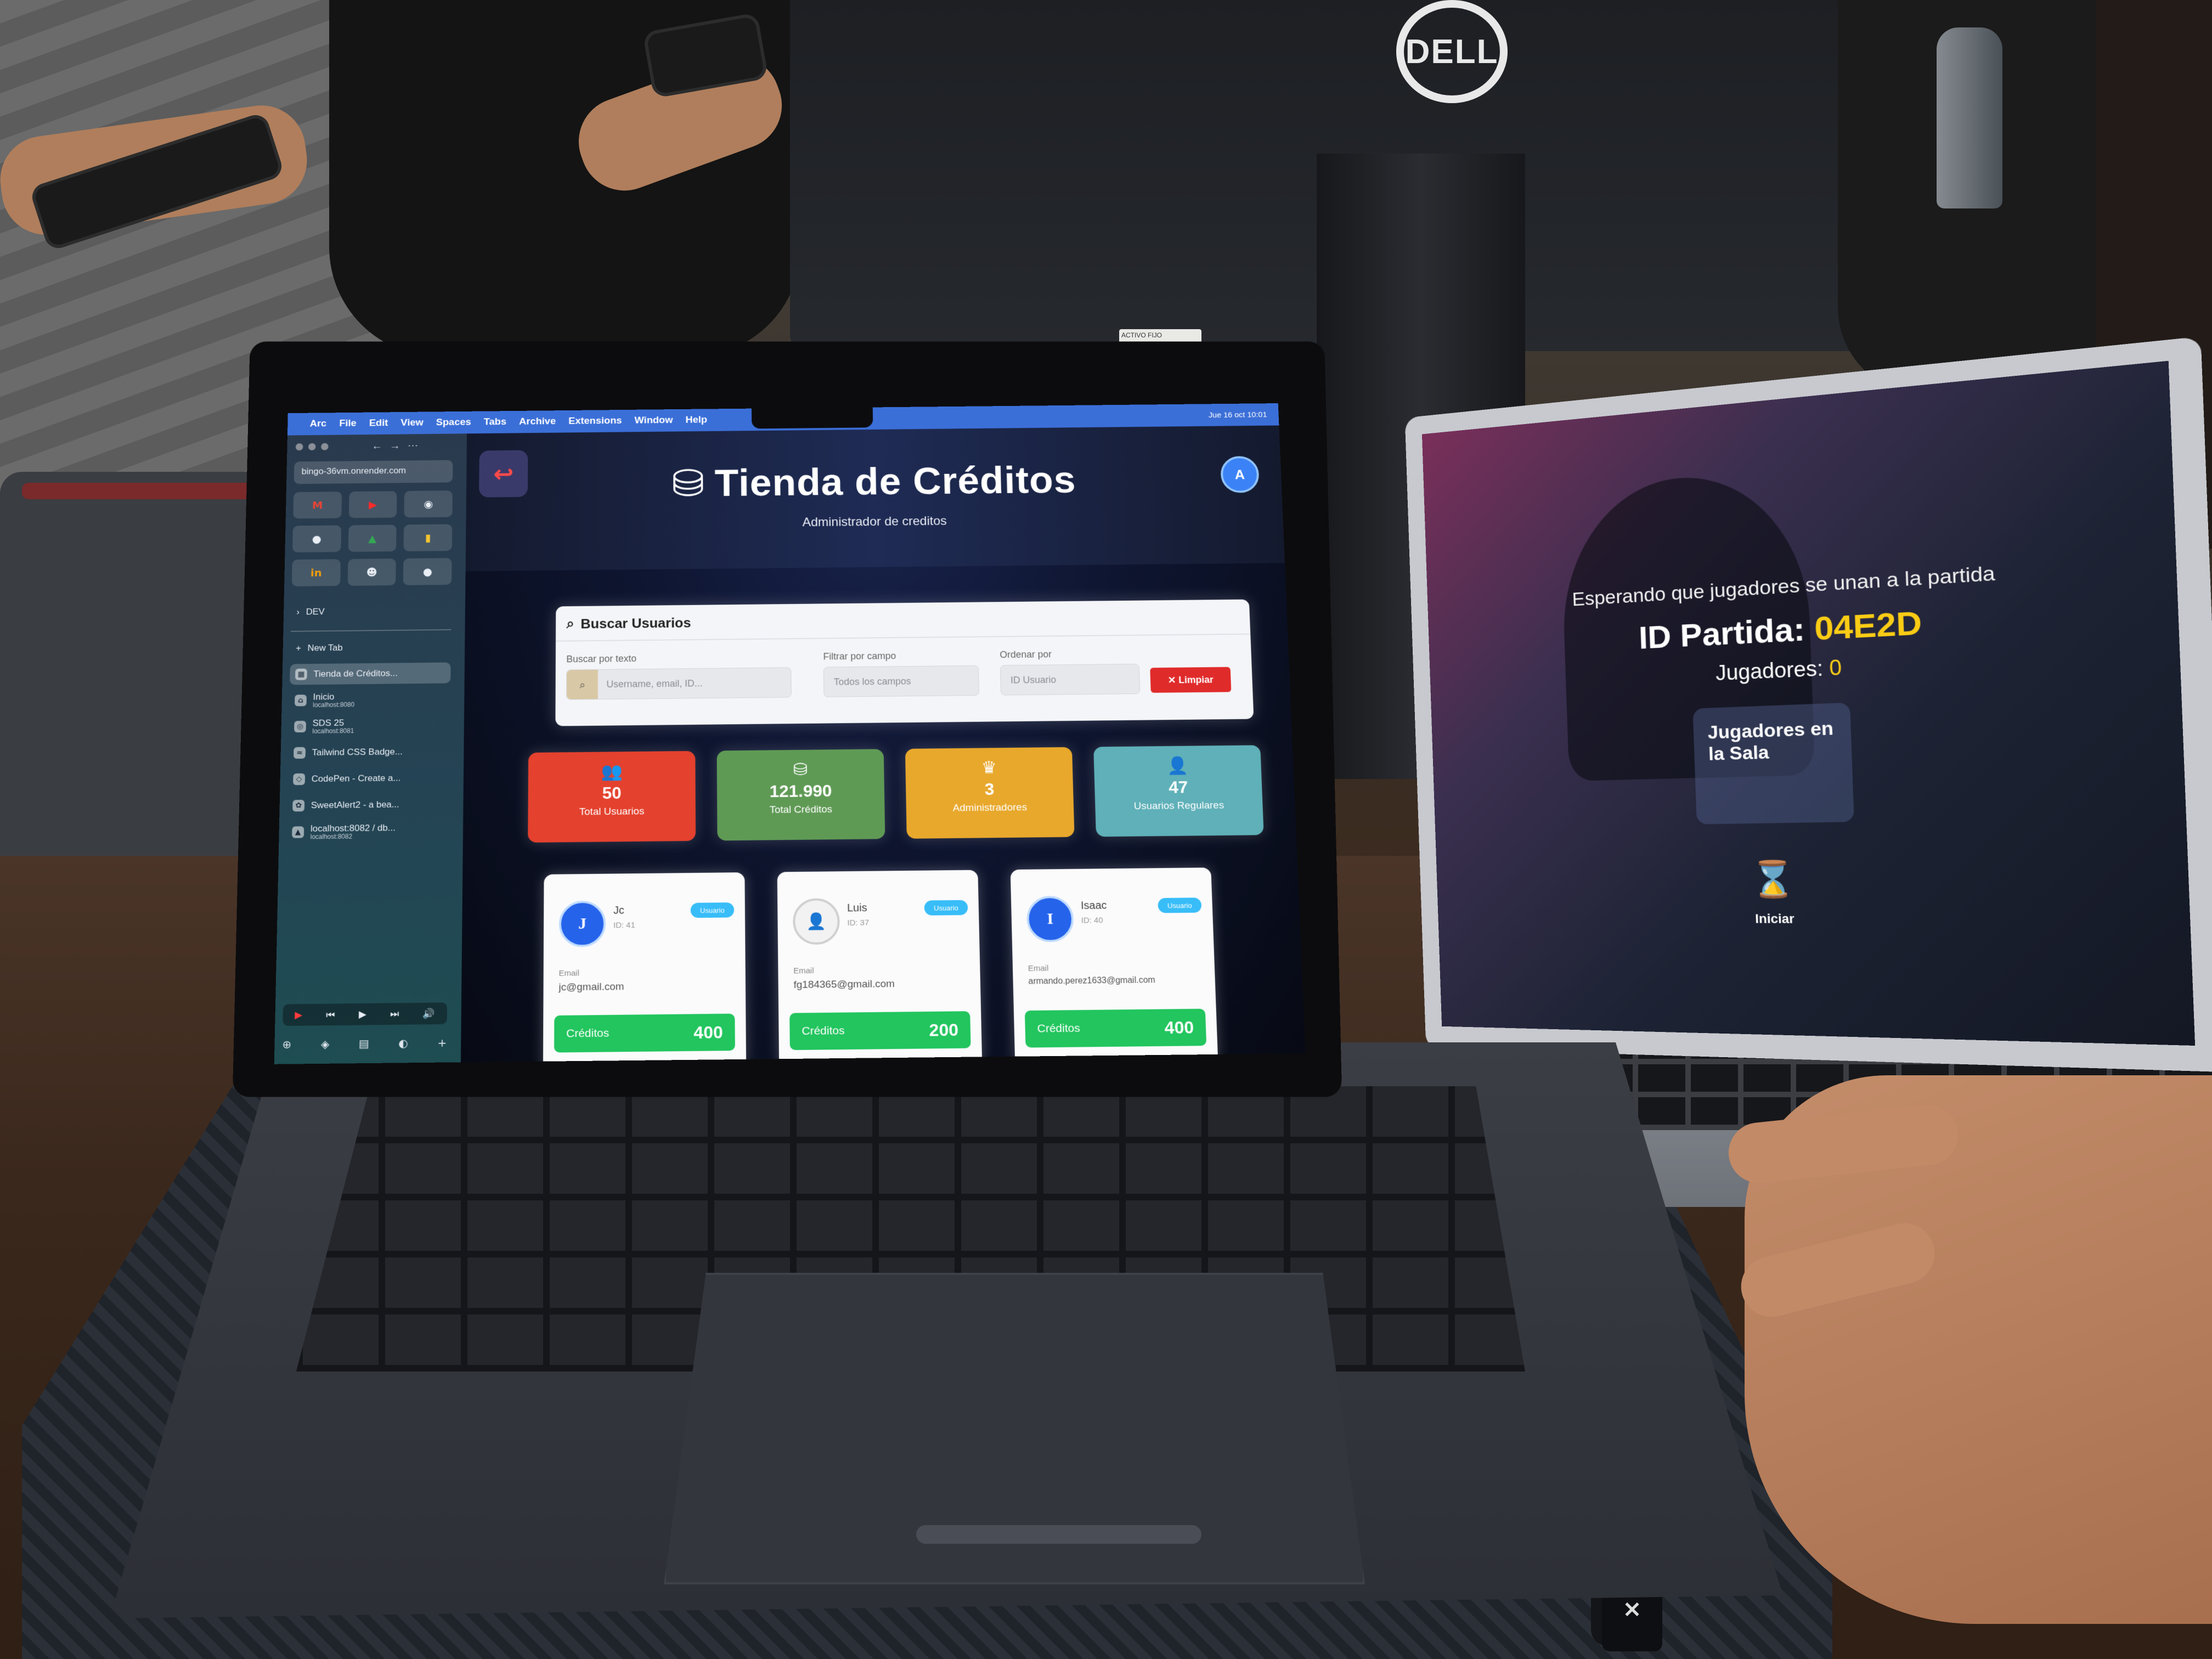 The height and width of the screenshot is (1659, 2212). What do you see at coordinates (301, 727) in the screenshot?
I see `globe-icon: ◎` at bounding box center [301, 727].